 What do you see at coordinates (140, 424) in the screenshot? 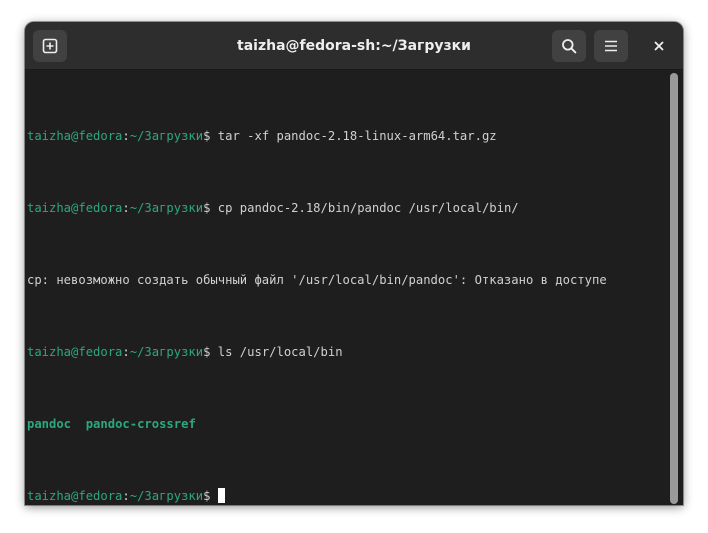
I see `listing-item: pandoc-crossref` at bounding box center [140, 424].